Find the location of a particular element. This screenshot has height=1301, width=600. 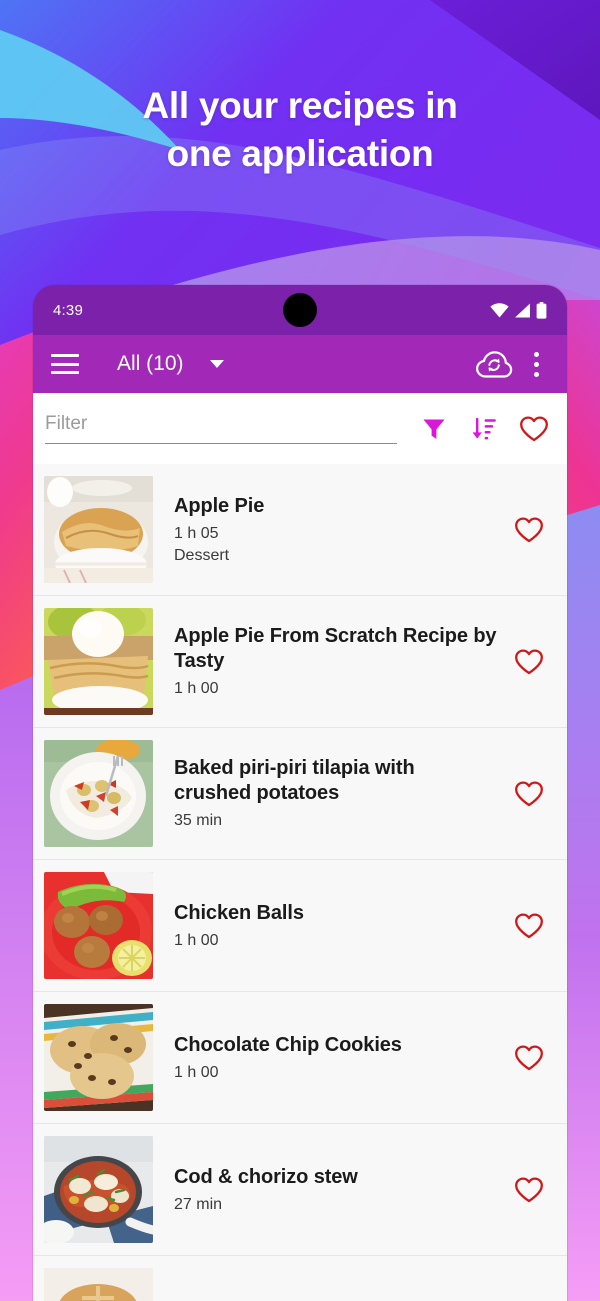

recipe-list-item: Apple Pie 1 h 05 Dessert is located at coordinates (300, 530).